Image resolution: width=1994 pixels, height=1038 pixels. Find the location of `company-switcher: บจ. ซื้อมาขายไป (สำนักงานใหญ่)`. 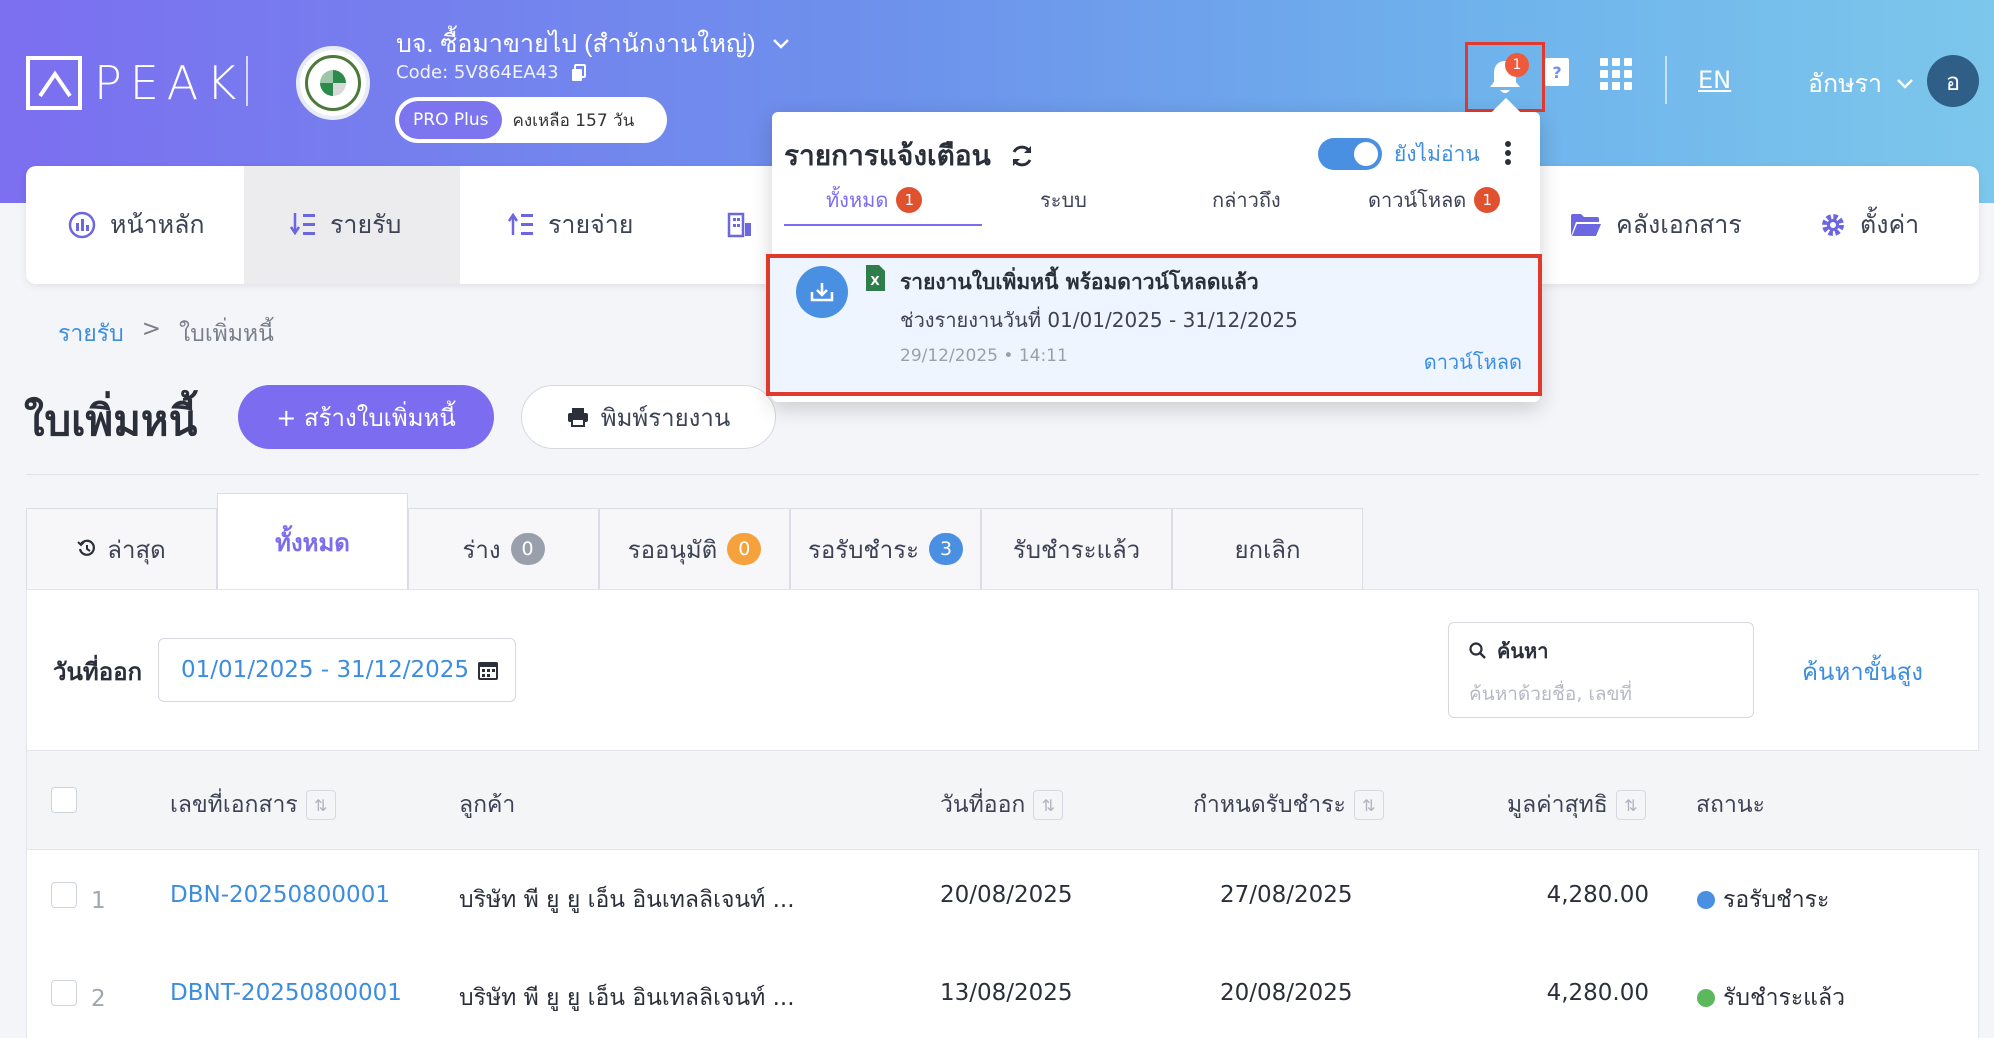

company-switcher: บจ. ซื้อมาขายไป (สำนักงานใหญ่) is located at coordinates (593, 44).